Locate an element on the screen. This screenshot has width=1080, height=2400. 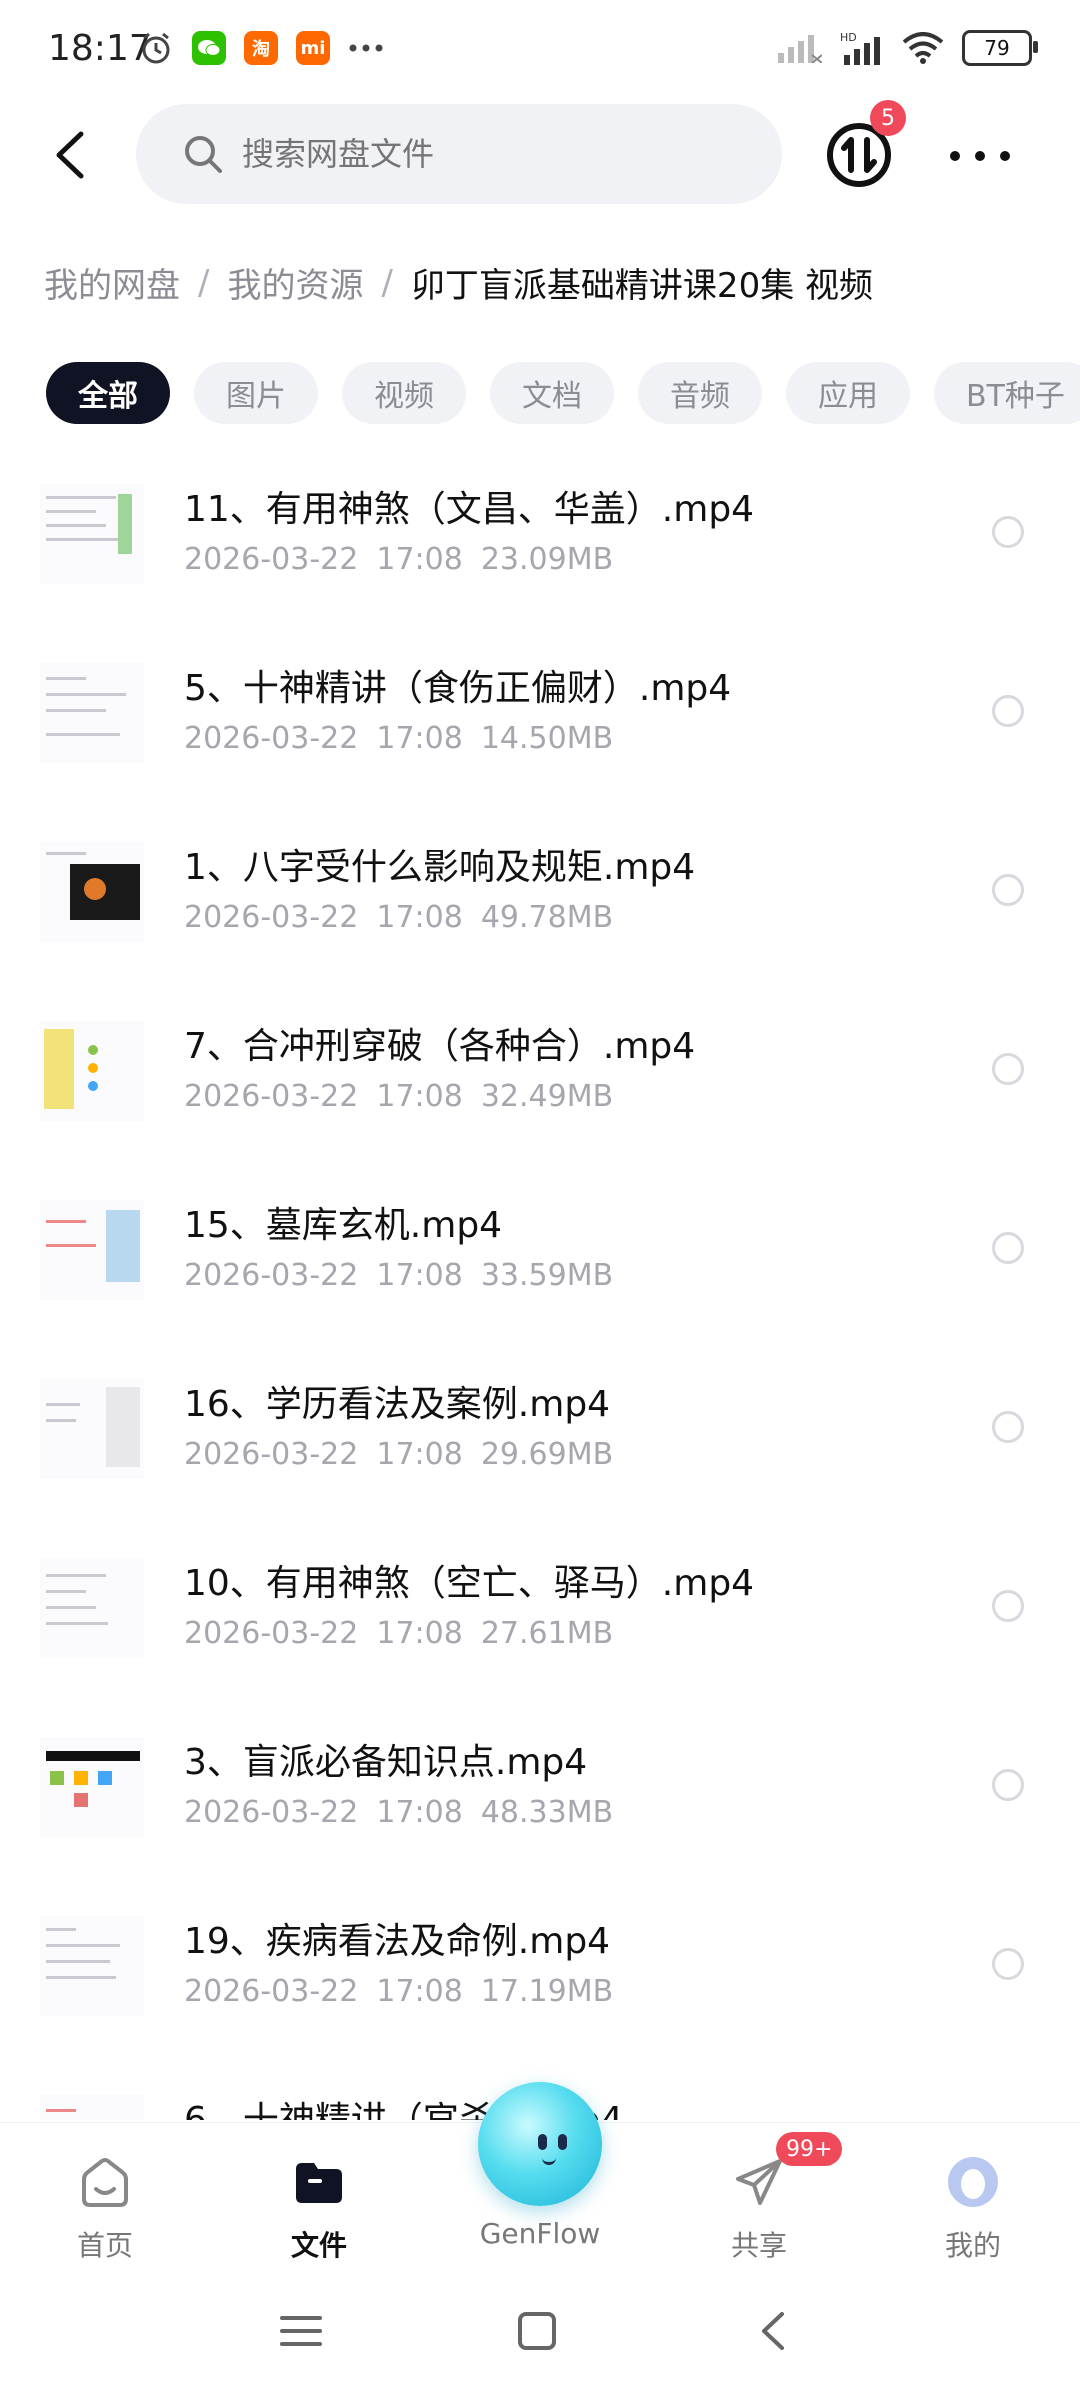
tab-audio: 音频 is located at coordinates (700, 393).